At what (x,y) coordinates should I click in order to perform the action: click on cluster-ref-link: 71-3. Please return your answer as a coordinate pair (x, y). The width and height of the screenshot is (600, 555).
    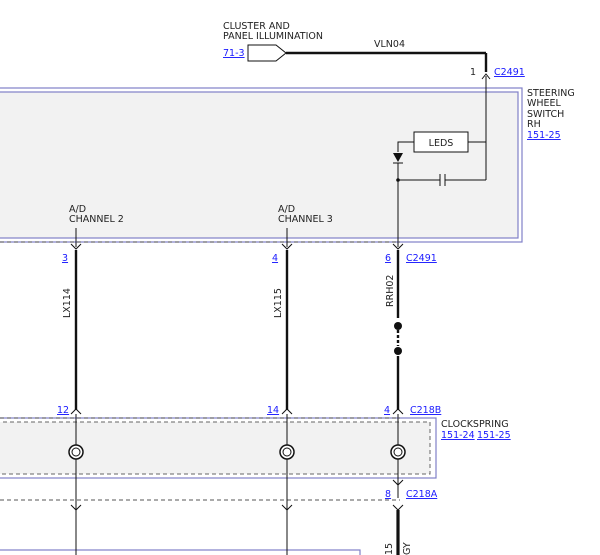
    Looking at the image, I should click on (234, 53).